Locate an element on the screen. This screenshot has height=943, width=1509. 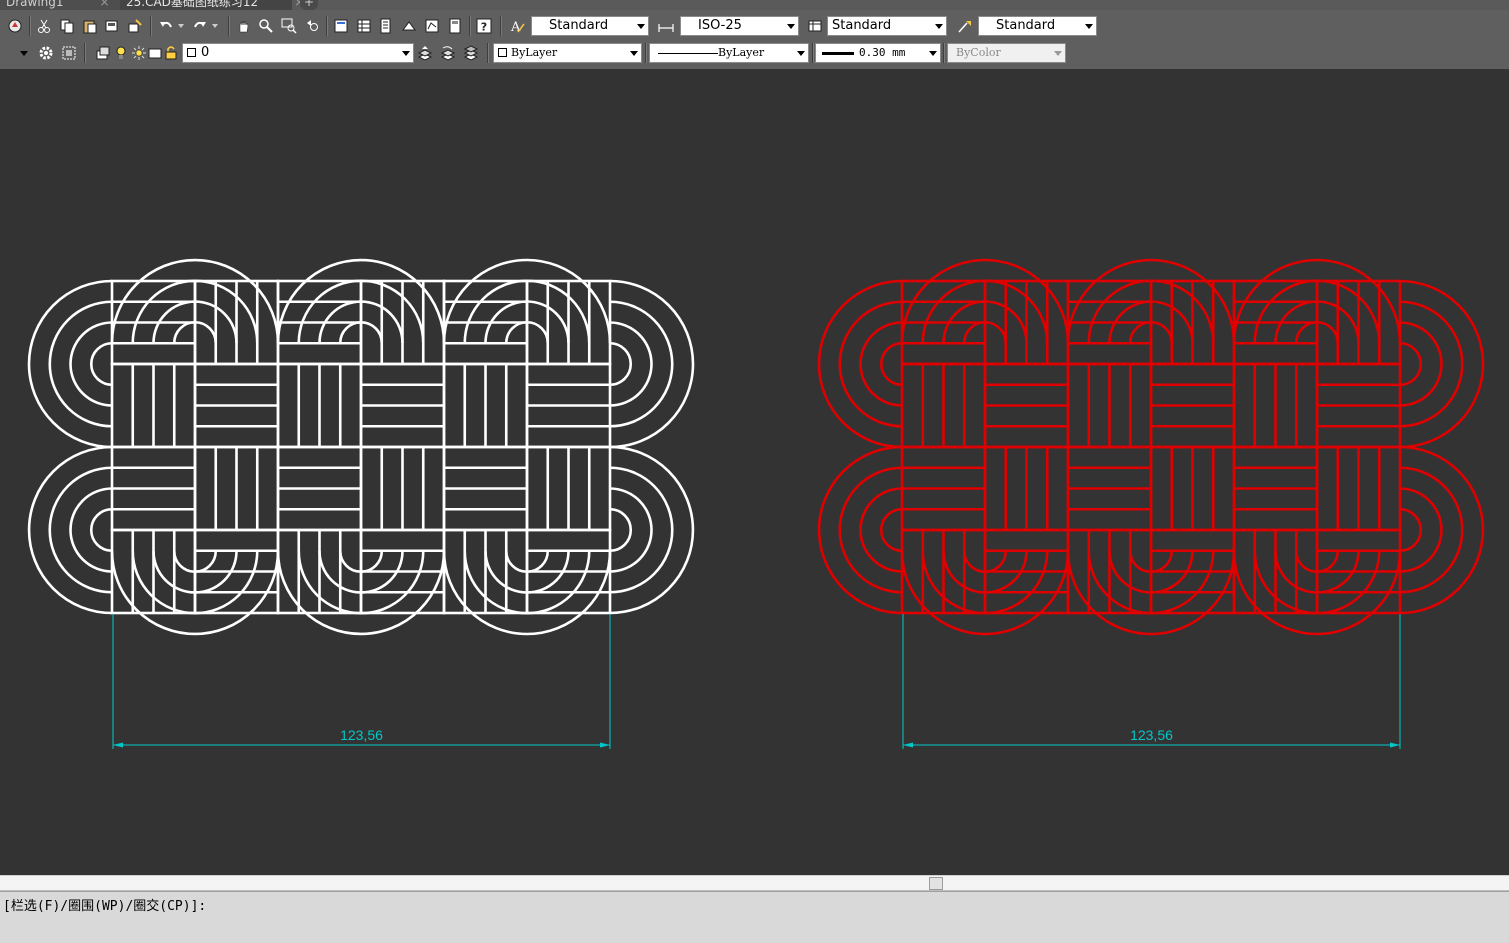
command-line: [栏选(F)/圈围(WP)/圈交(CP)]: is located at coordinates (754, 917).